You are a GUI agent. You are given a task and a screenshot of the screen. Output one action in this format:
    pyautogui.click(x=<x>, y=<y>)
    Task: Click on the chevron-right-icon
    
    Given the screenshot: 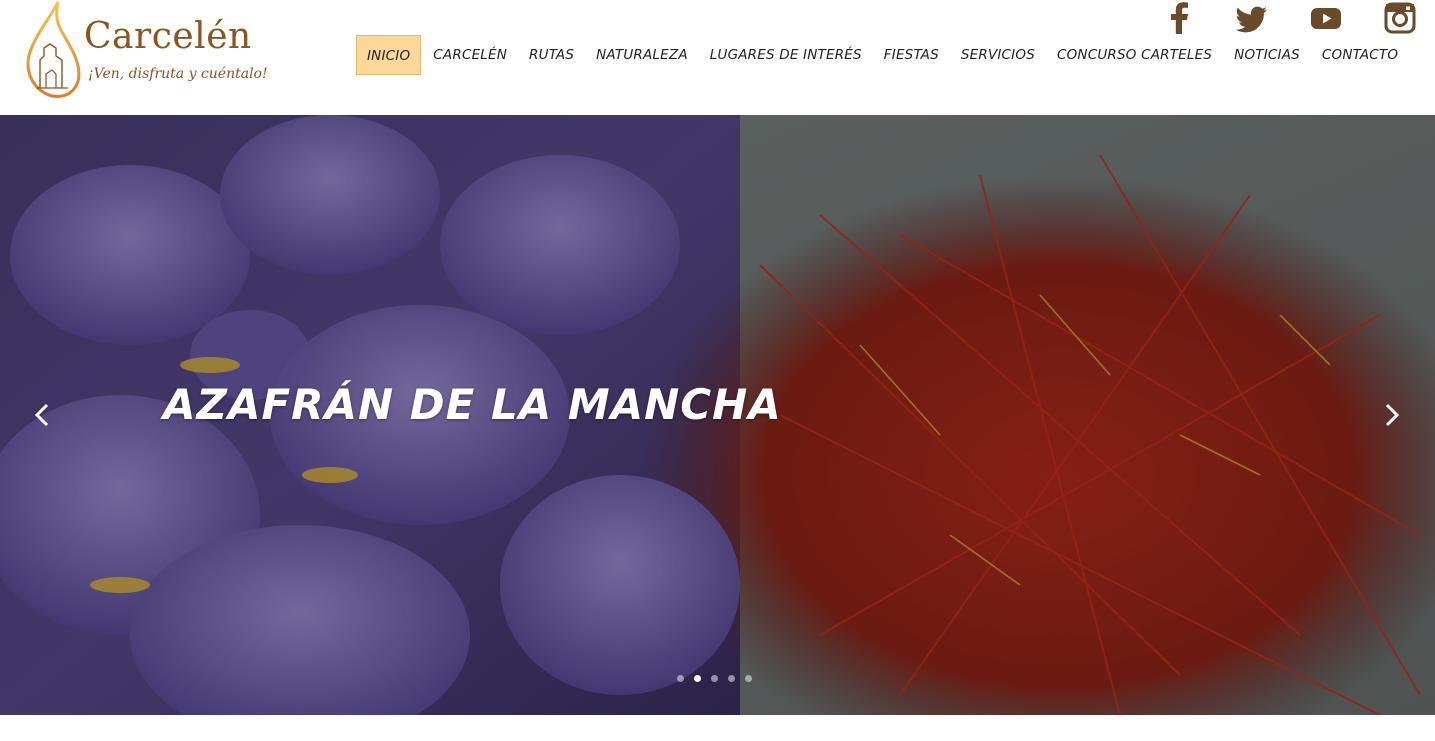 What is the action you would take?
    pyautogui.click(x=1392, y=415)
    